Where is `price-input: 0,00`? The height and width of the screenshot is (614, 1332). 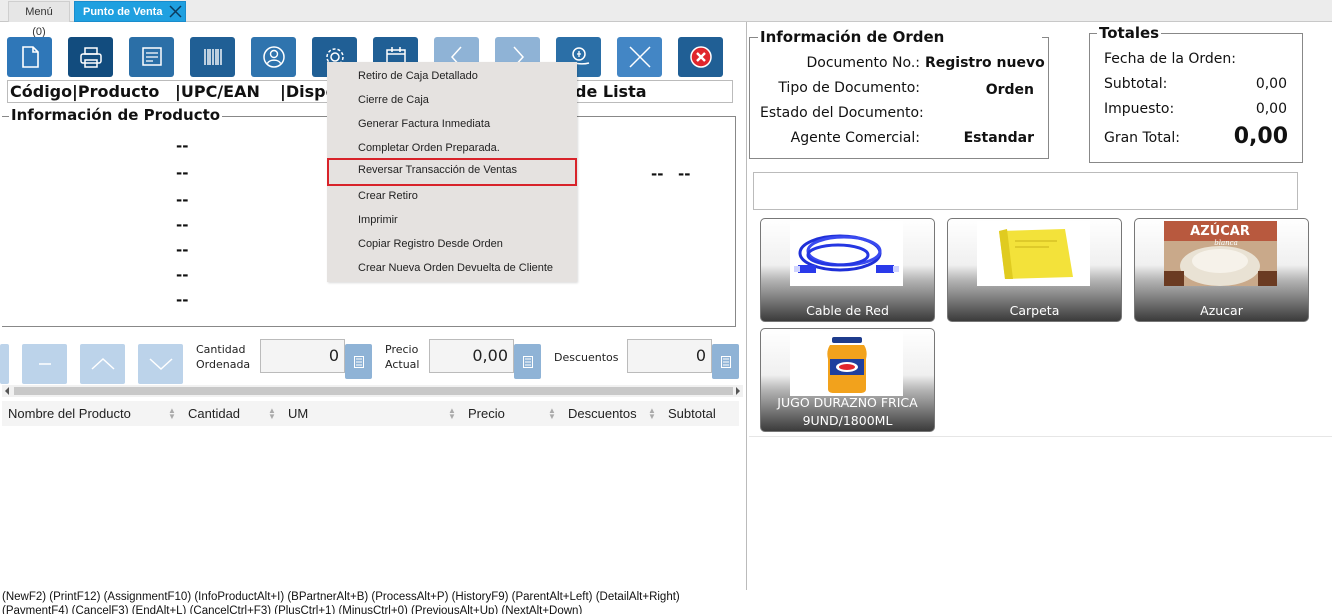
price-input: 0,00 is located at coordinates (471, 356).